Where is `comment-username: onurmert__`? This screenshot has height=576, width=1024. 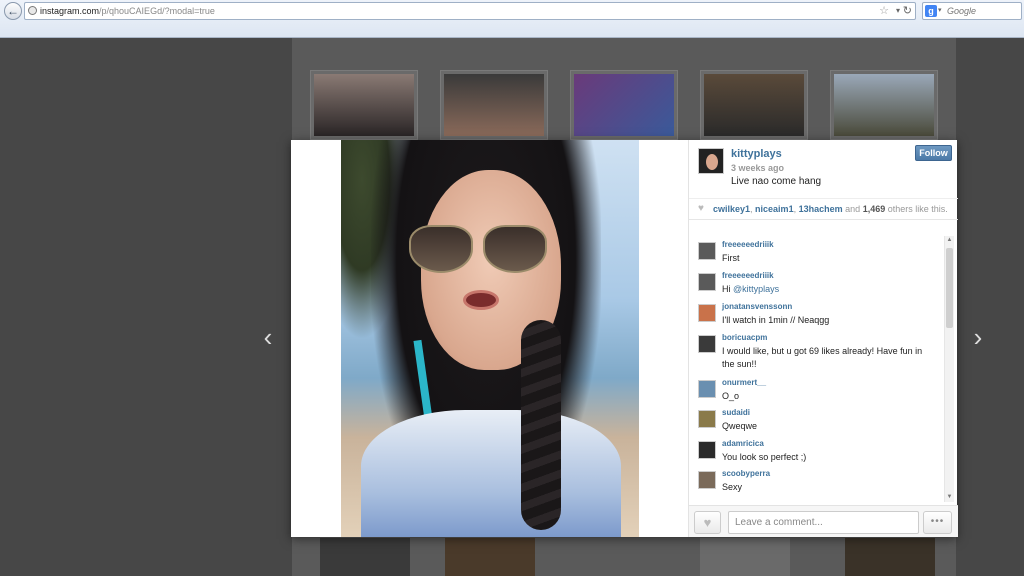 comment-username: onurmert__ is located at coordinates (744, 382).